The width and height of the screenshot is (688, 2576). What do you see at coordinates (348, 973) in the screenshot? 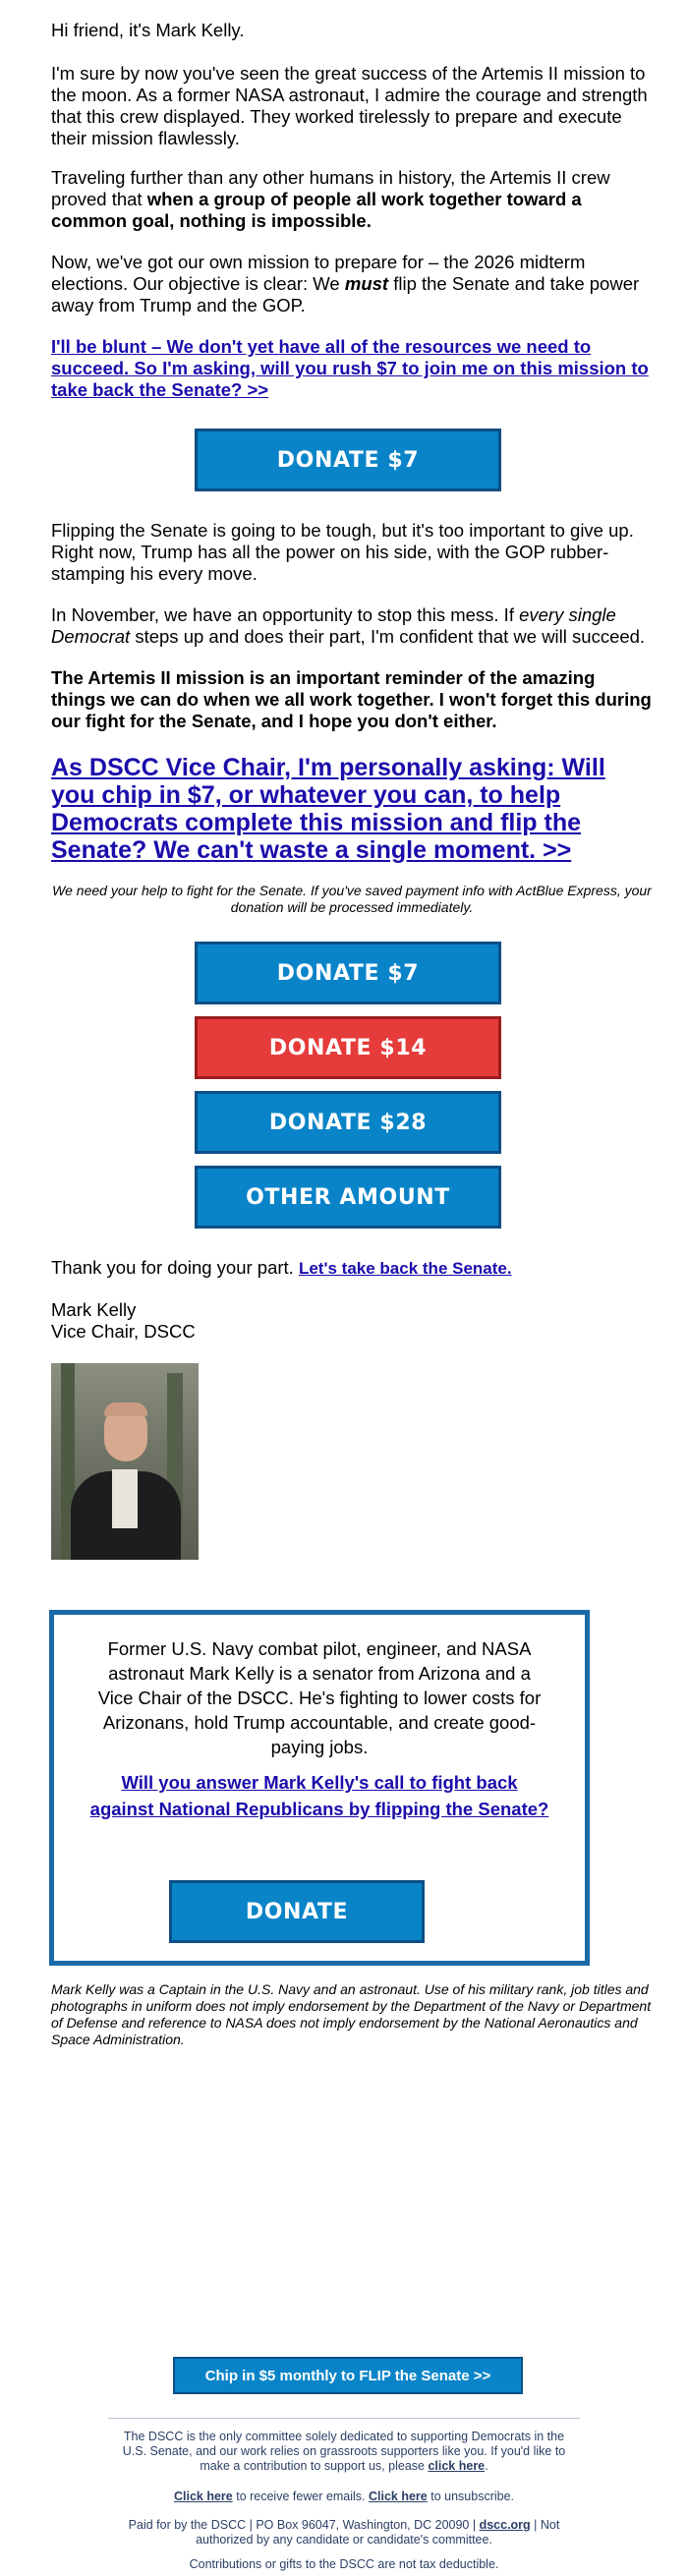
I see `donate-7-button: DONATE $7` at bounding box center [348, 973].